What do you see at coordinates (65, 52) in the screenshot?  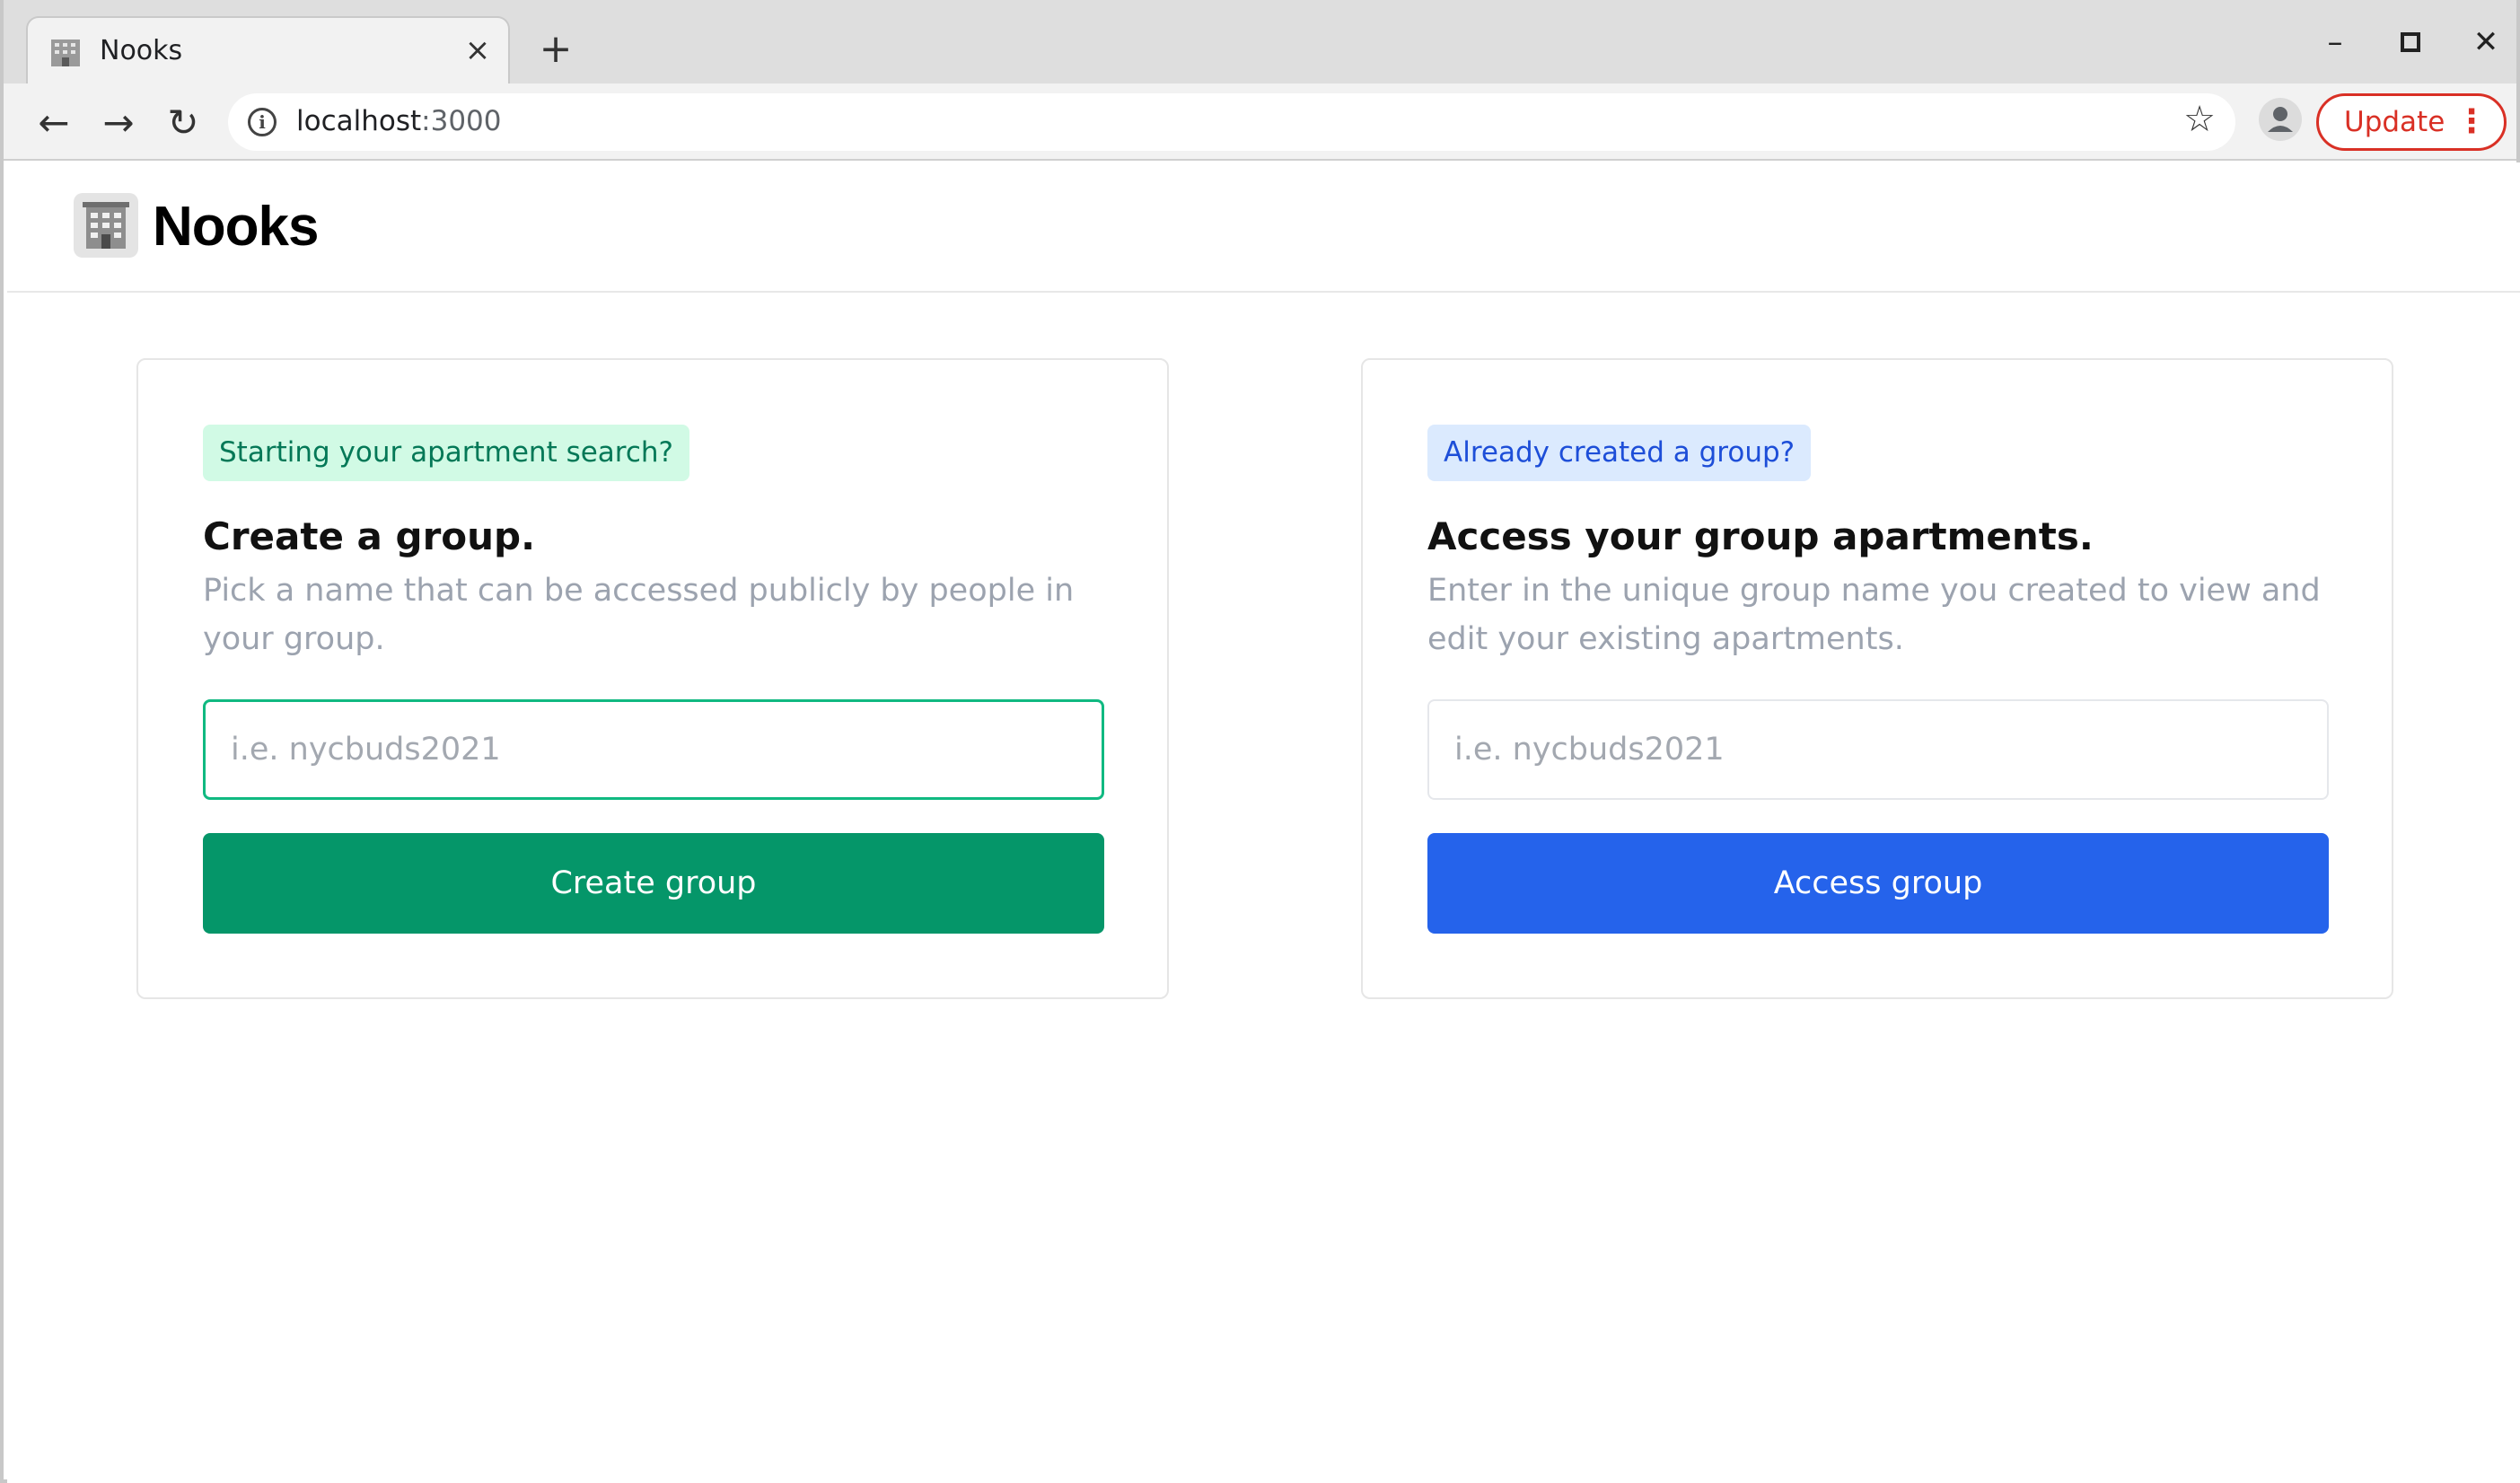 I see `building-favicon-icon` at bounding box center [65, 52].